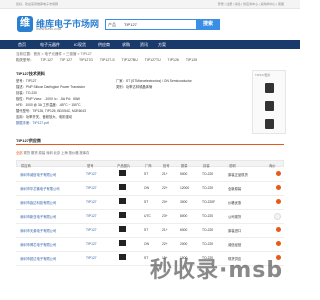  What do you see at coordinates (74, 153) in the screenshot?
I see `filter-option: 按价格` at bounding box center [74, 153].